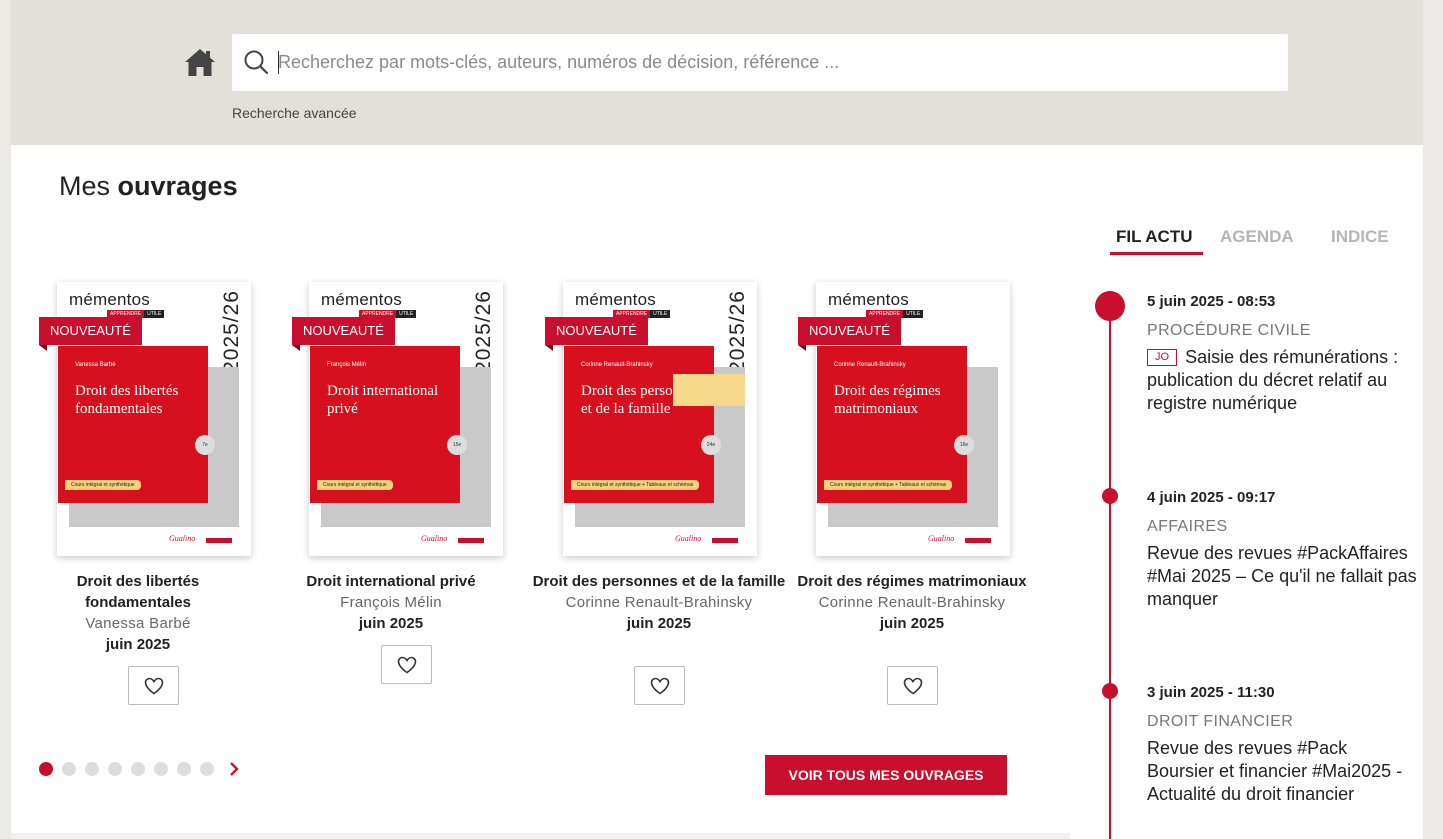 This screenshot has width=1443, height=839. What do you see at coordinates (256, 62) in the screenshot?
I see `search-icon` at bounding box center [256, 62].